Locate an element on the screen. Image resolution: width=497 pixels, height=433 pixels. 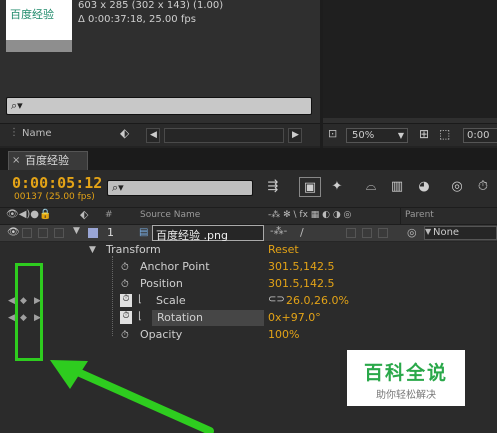
mini-flowchart-icon: ⇶ is located at coordinates (273, 187).